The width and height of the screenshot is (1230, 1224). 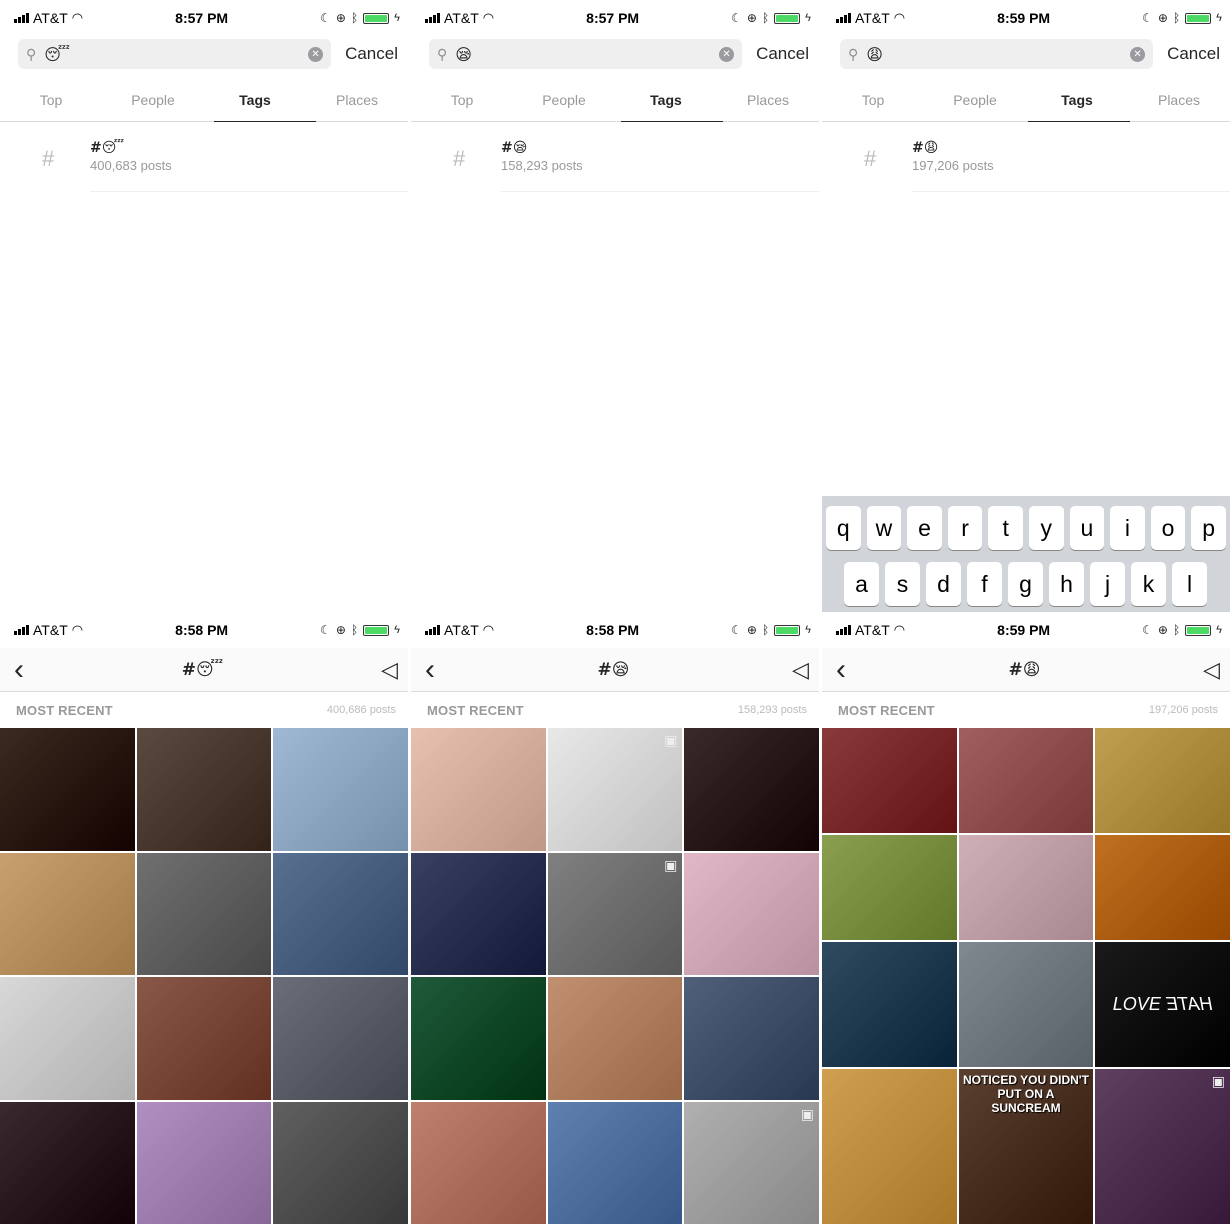 I want to click on photo-thumbnail: NOTICED YOU DIDN'T PUT ON A SUNCREAM, so click(x=1026, y=1146).